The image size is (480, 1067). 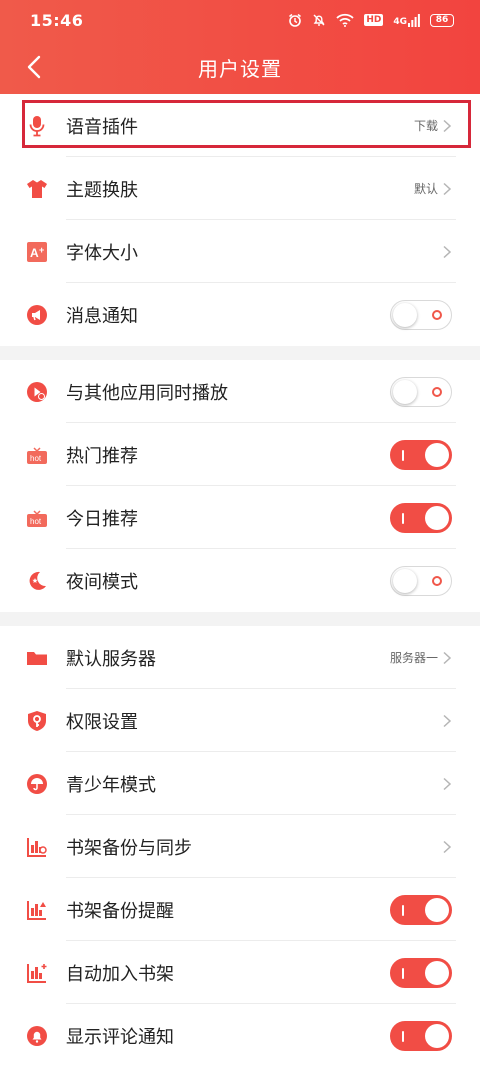 I want to click on setting-label: 显示评论通知, so click(x=120, y=1037).